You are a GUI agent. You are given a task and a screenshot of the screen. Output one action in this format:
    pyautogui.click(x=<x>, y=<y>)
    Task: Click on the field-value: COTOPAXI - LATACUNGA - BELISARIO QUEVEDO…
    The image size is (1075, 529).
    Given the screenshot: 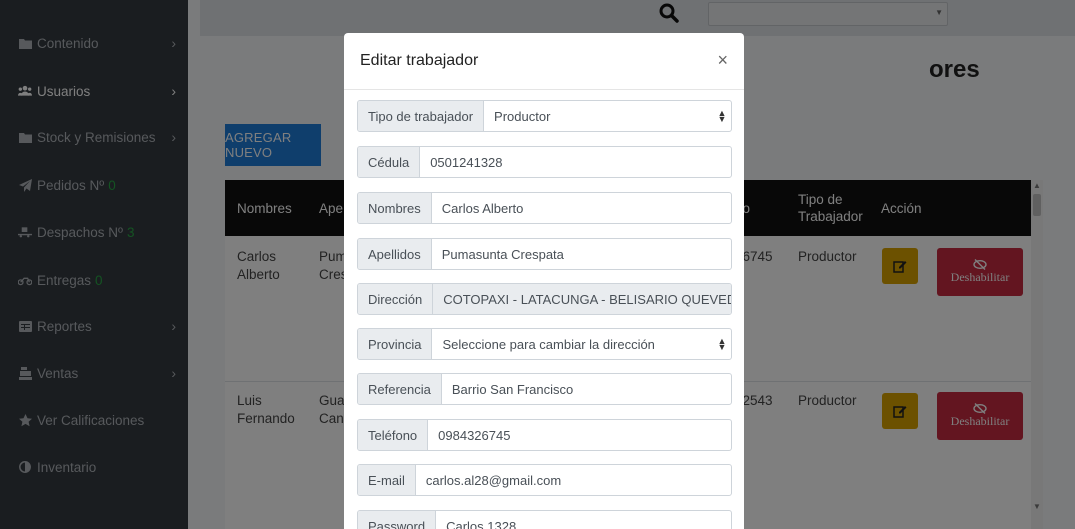 What is the action you would take?
    pyautogui.click(x=582, y=299)
    